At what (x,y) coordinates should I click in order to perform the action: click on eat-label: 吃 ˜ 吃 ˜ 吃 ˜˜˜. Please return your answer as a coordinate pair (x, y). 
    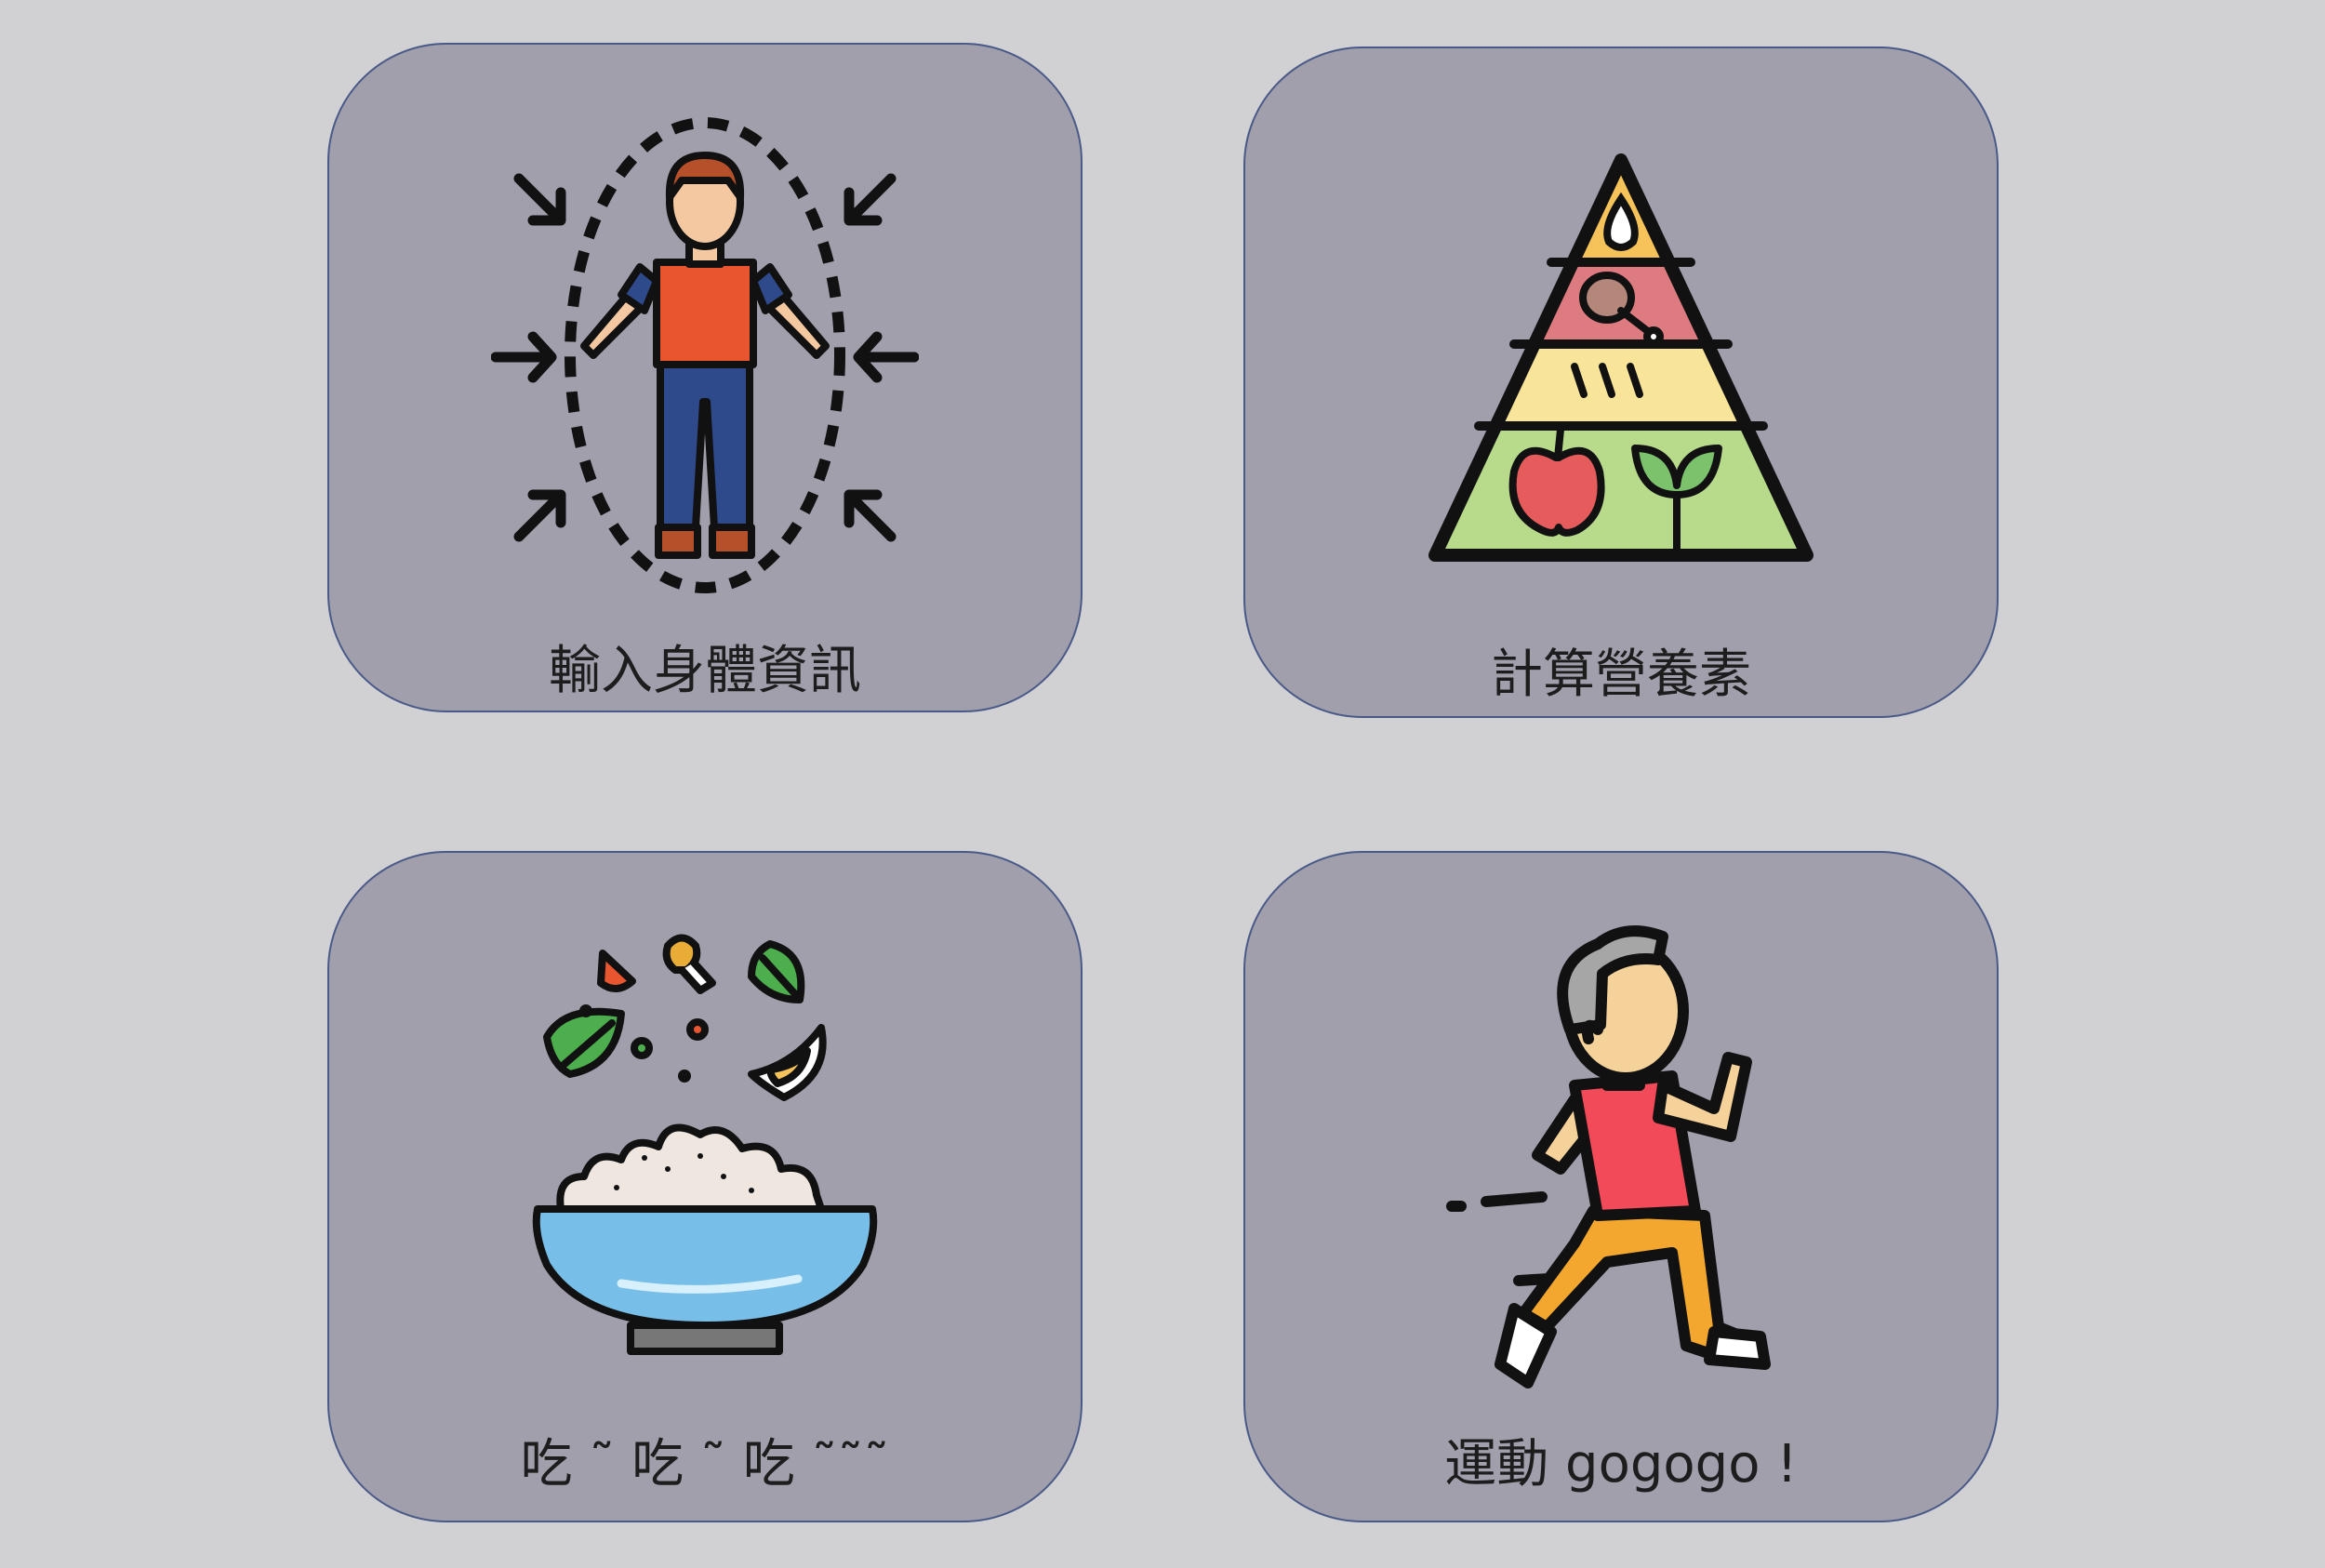
    Looking at the image, I should click on (705, 1464).